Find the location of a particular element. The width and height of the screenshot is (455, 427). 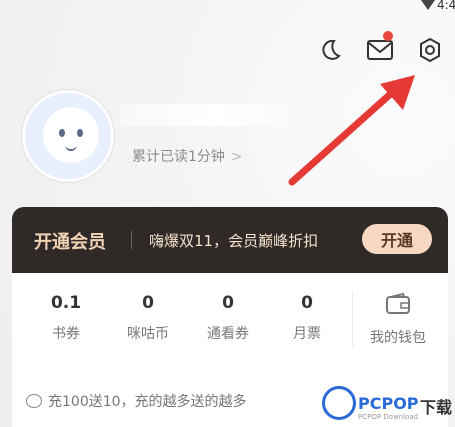

status-bar: 4:4 is located at coordinates (435, 7).